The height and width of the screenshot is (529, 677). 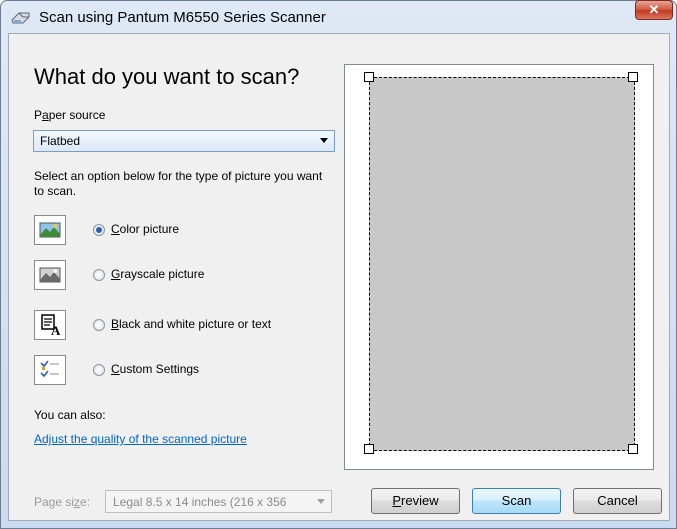 I want to click on title-bar: Scan using Pantum M6550 Series Scanner, so click(x=338, y=17).